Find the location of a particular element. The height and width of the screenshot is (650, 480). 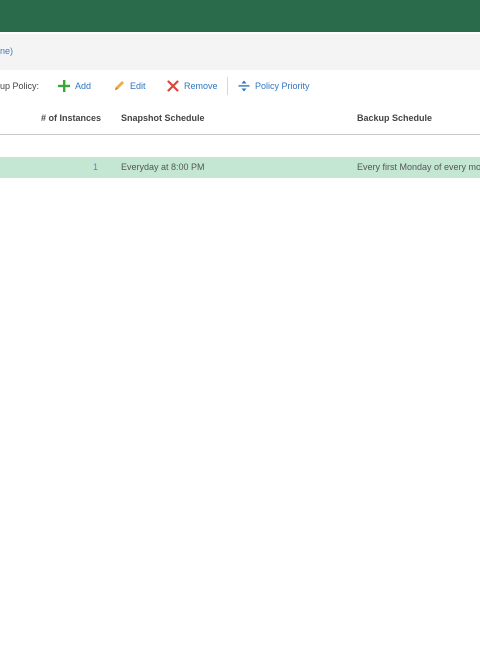

breadcrumb-link: ne) is located at coordinates (6, 51).